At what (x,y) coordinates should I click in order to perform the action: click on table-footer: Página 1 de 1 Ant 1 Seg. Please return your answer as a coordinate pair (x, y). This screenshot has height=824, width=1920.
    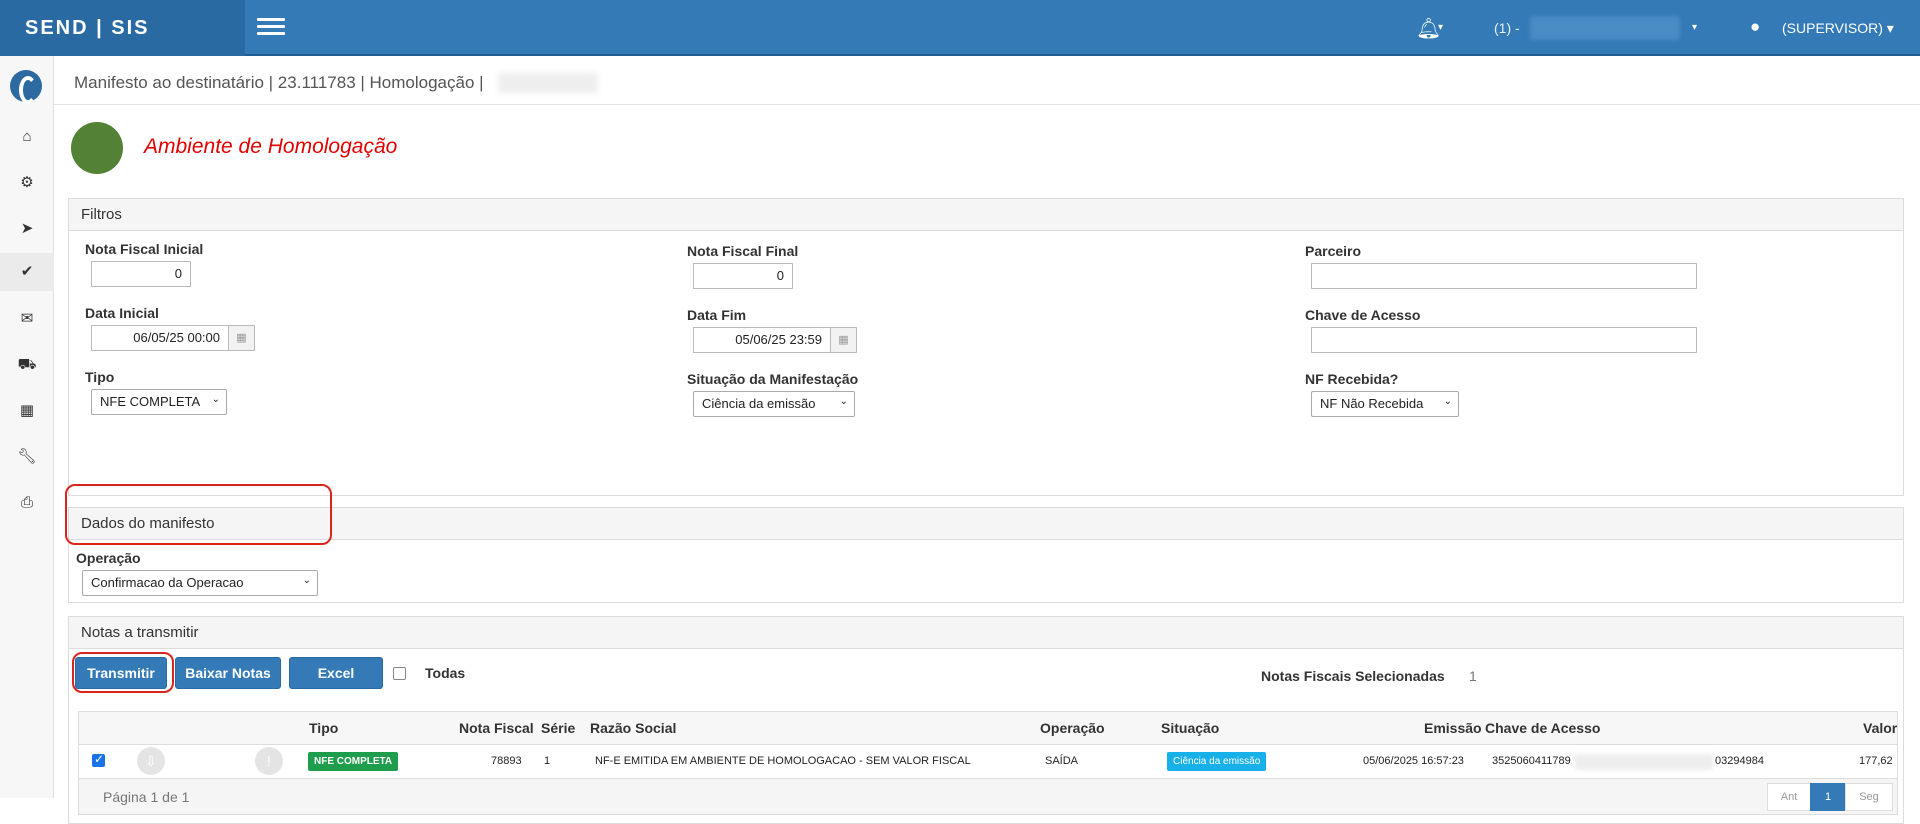
    Looking at the image, I should click on (988, 796).